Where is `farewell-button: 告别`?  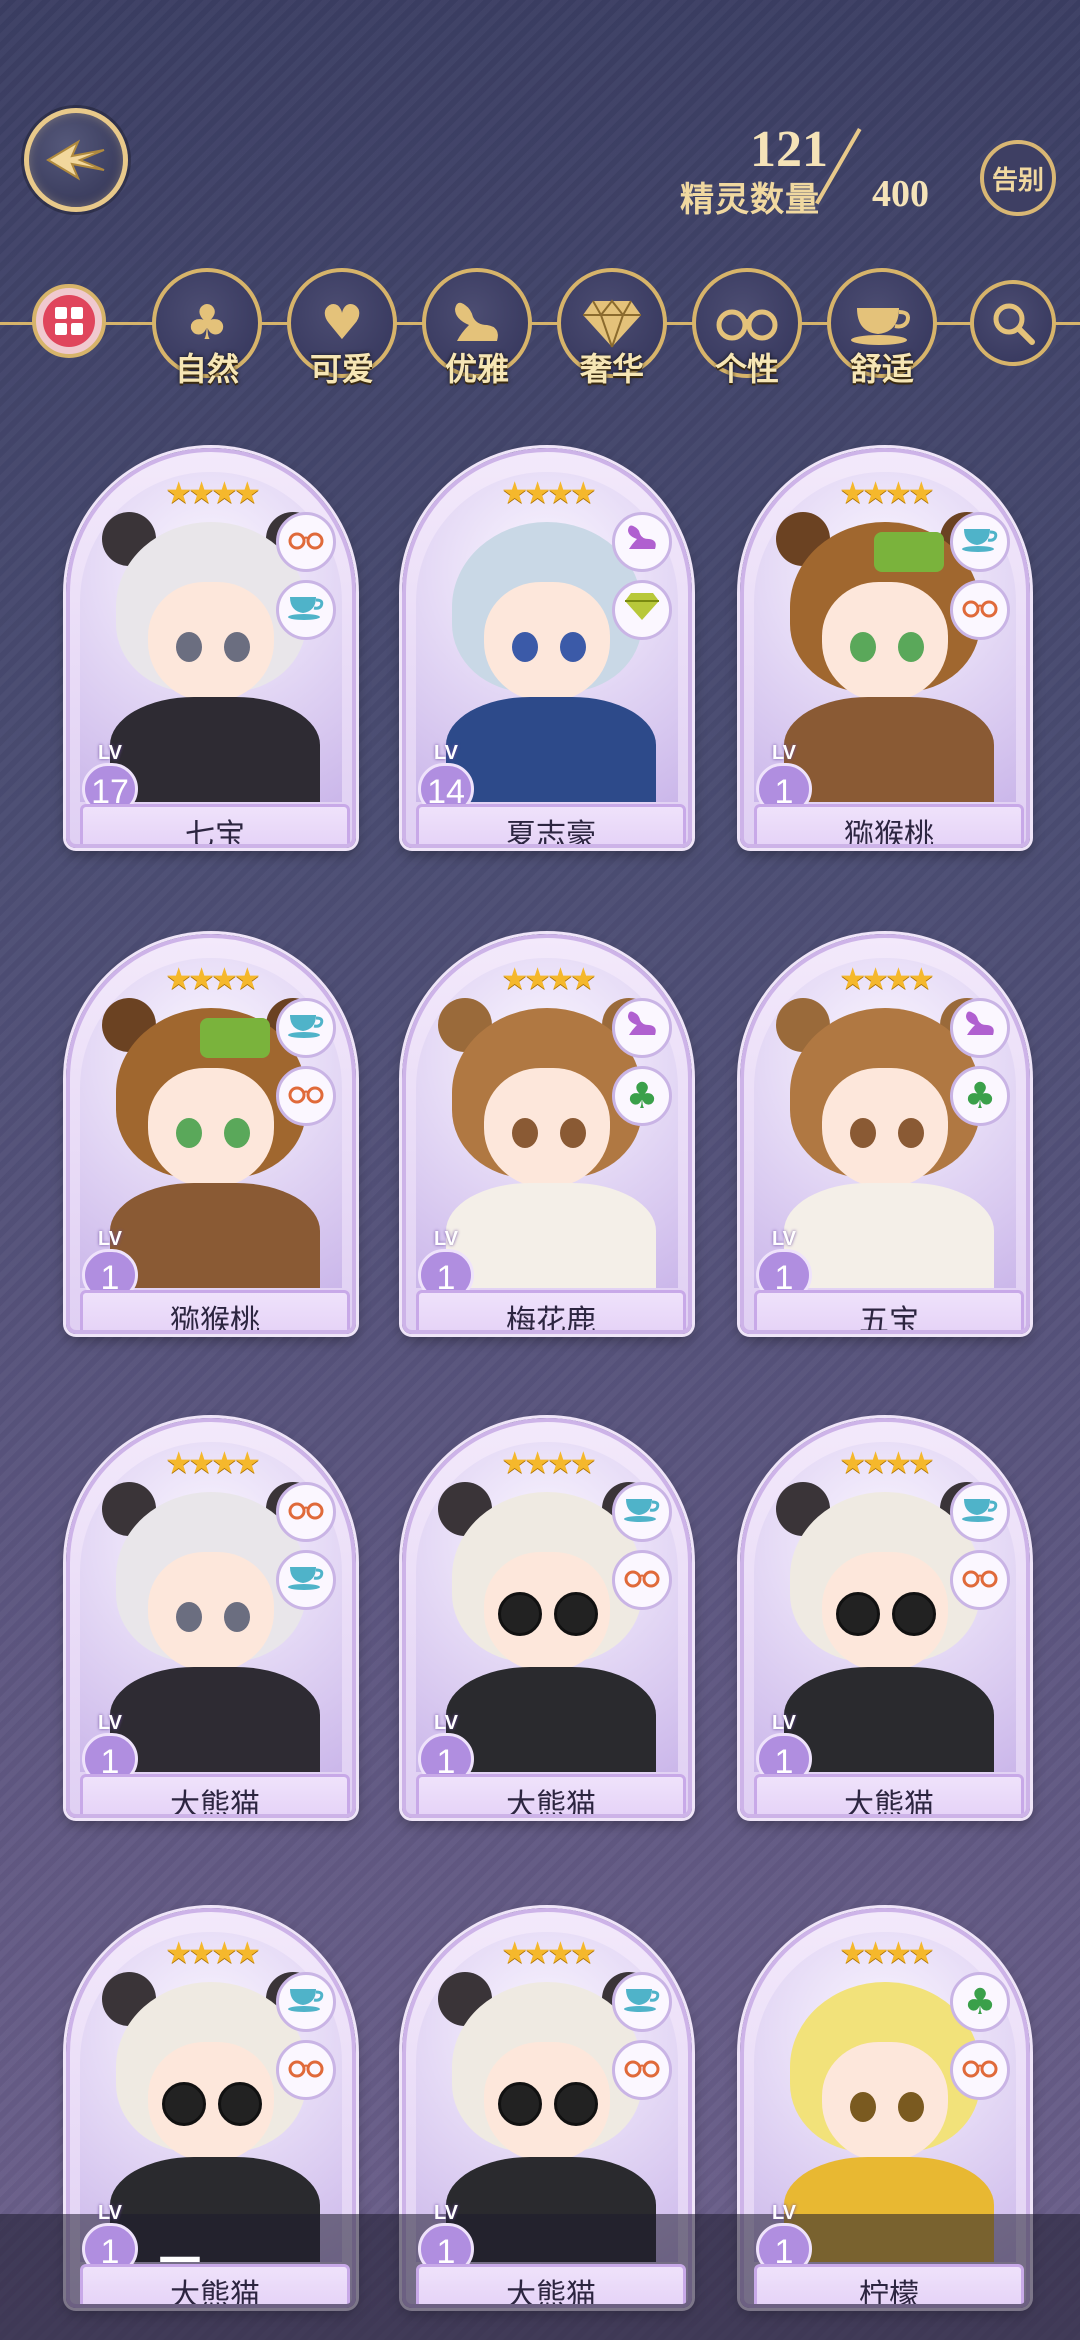 farewell-button: 告别 is located at coordinates (1018, 178).